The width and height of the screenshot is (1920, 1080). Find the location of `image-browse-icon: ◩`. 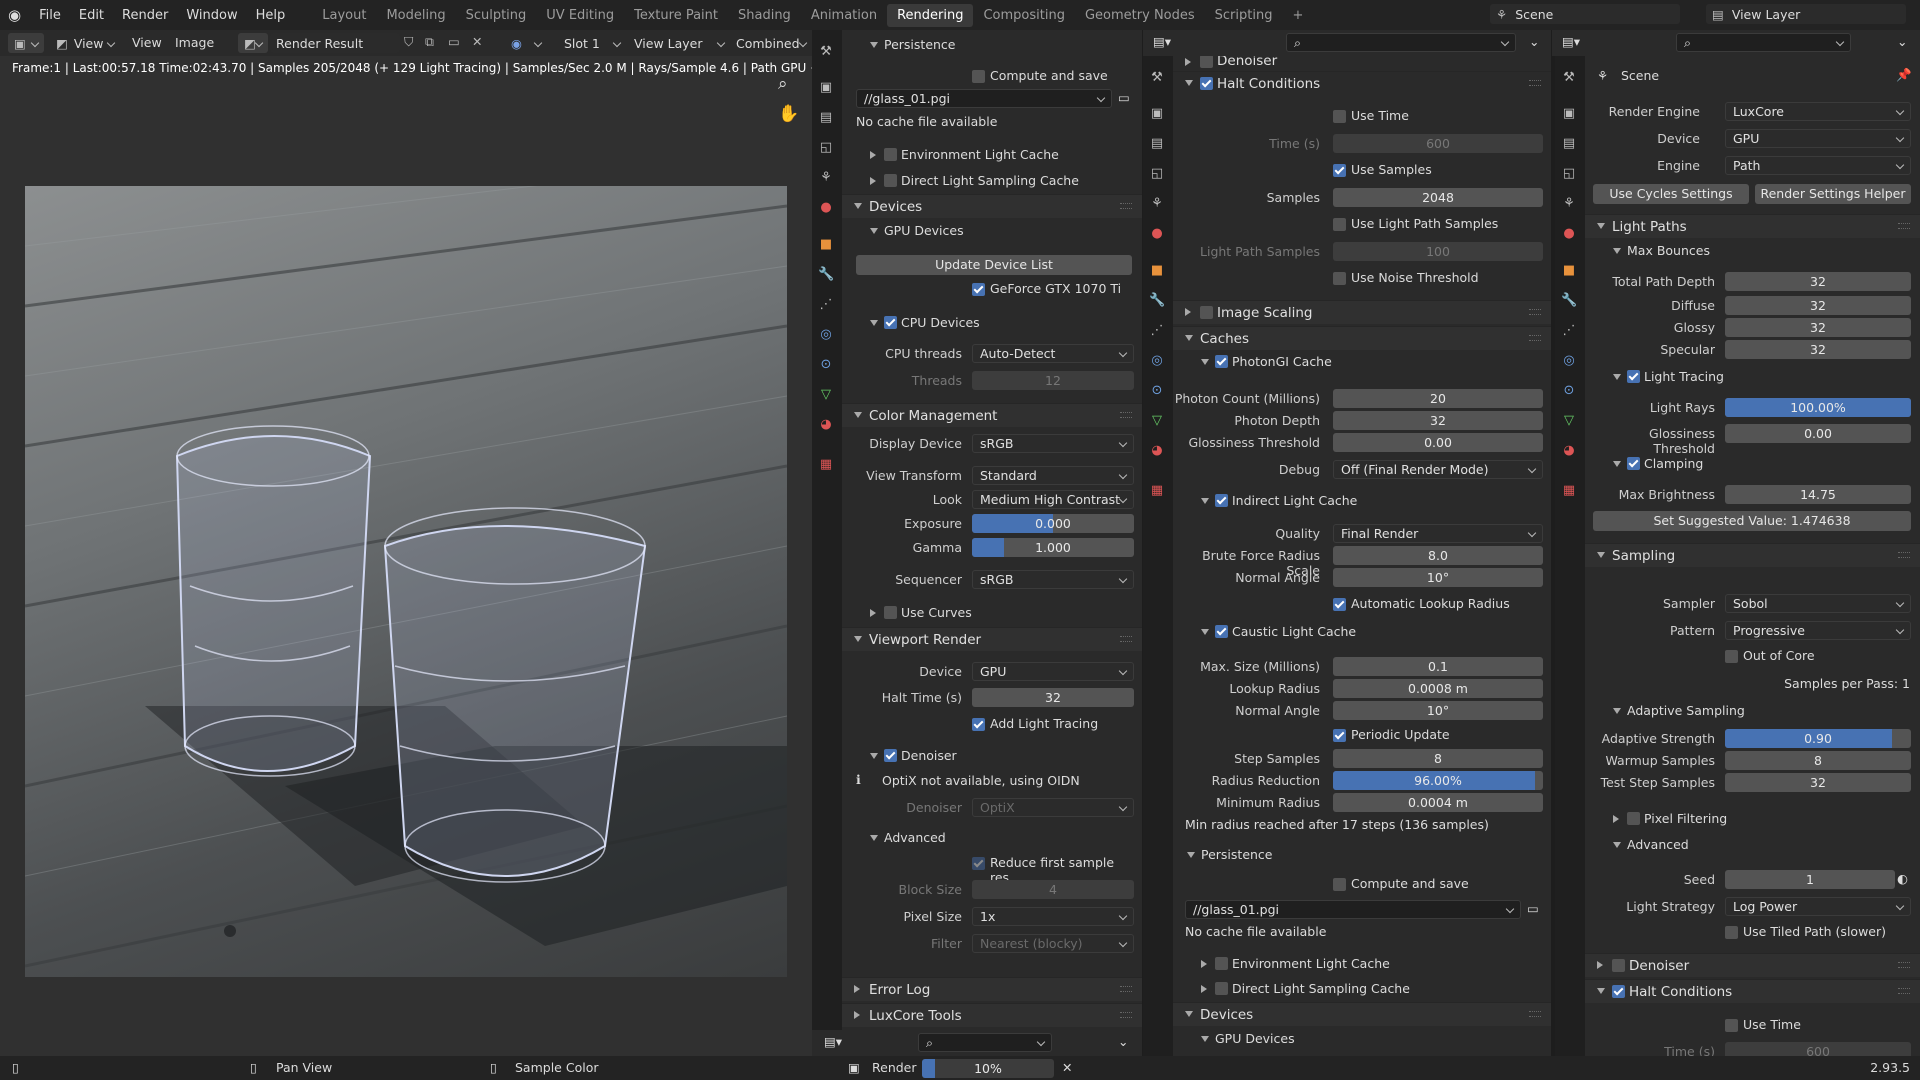

image-browse-icon: ◩ is located at coordinates (253, 43).